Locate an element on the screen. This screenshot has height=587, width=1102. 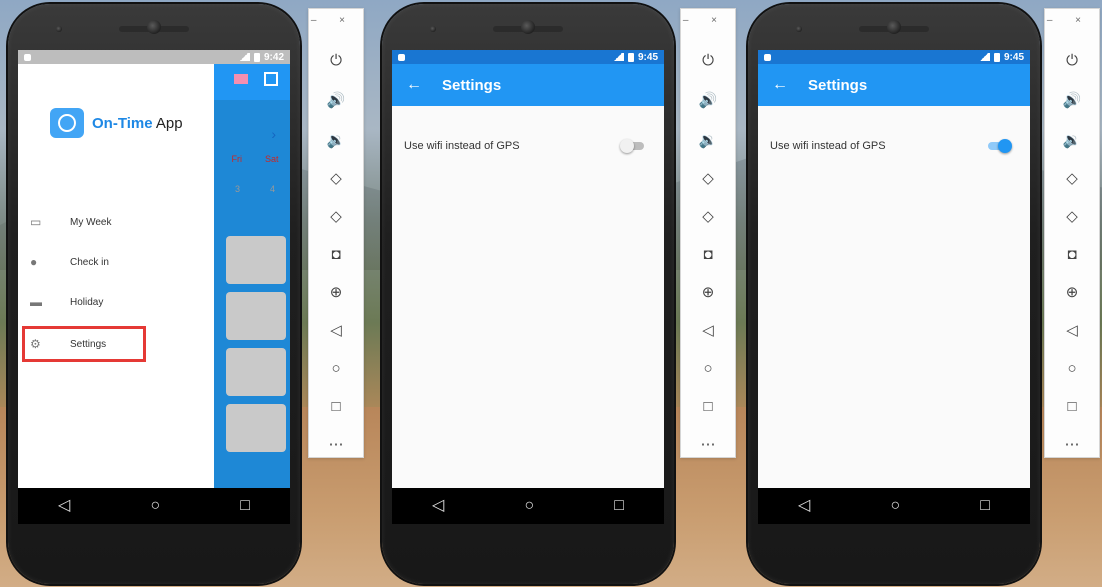
calendar-day-headers: Fri Sat is located at coordinates (255, 159).